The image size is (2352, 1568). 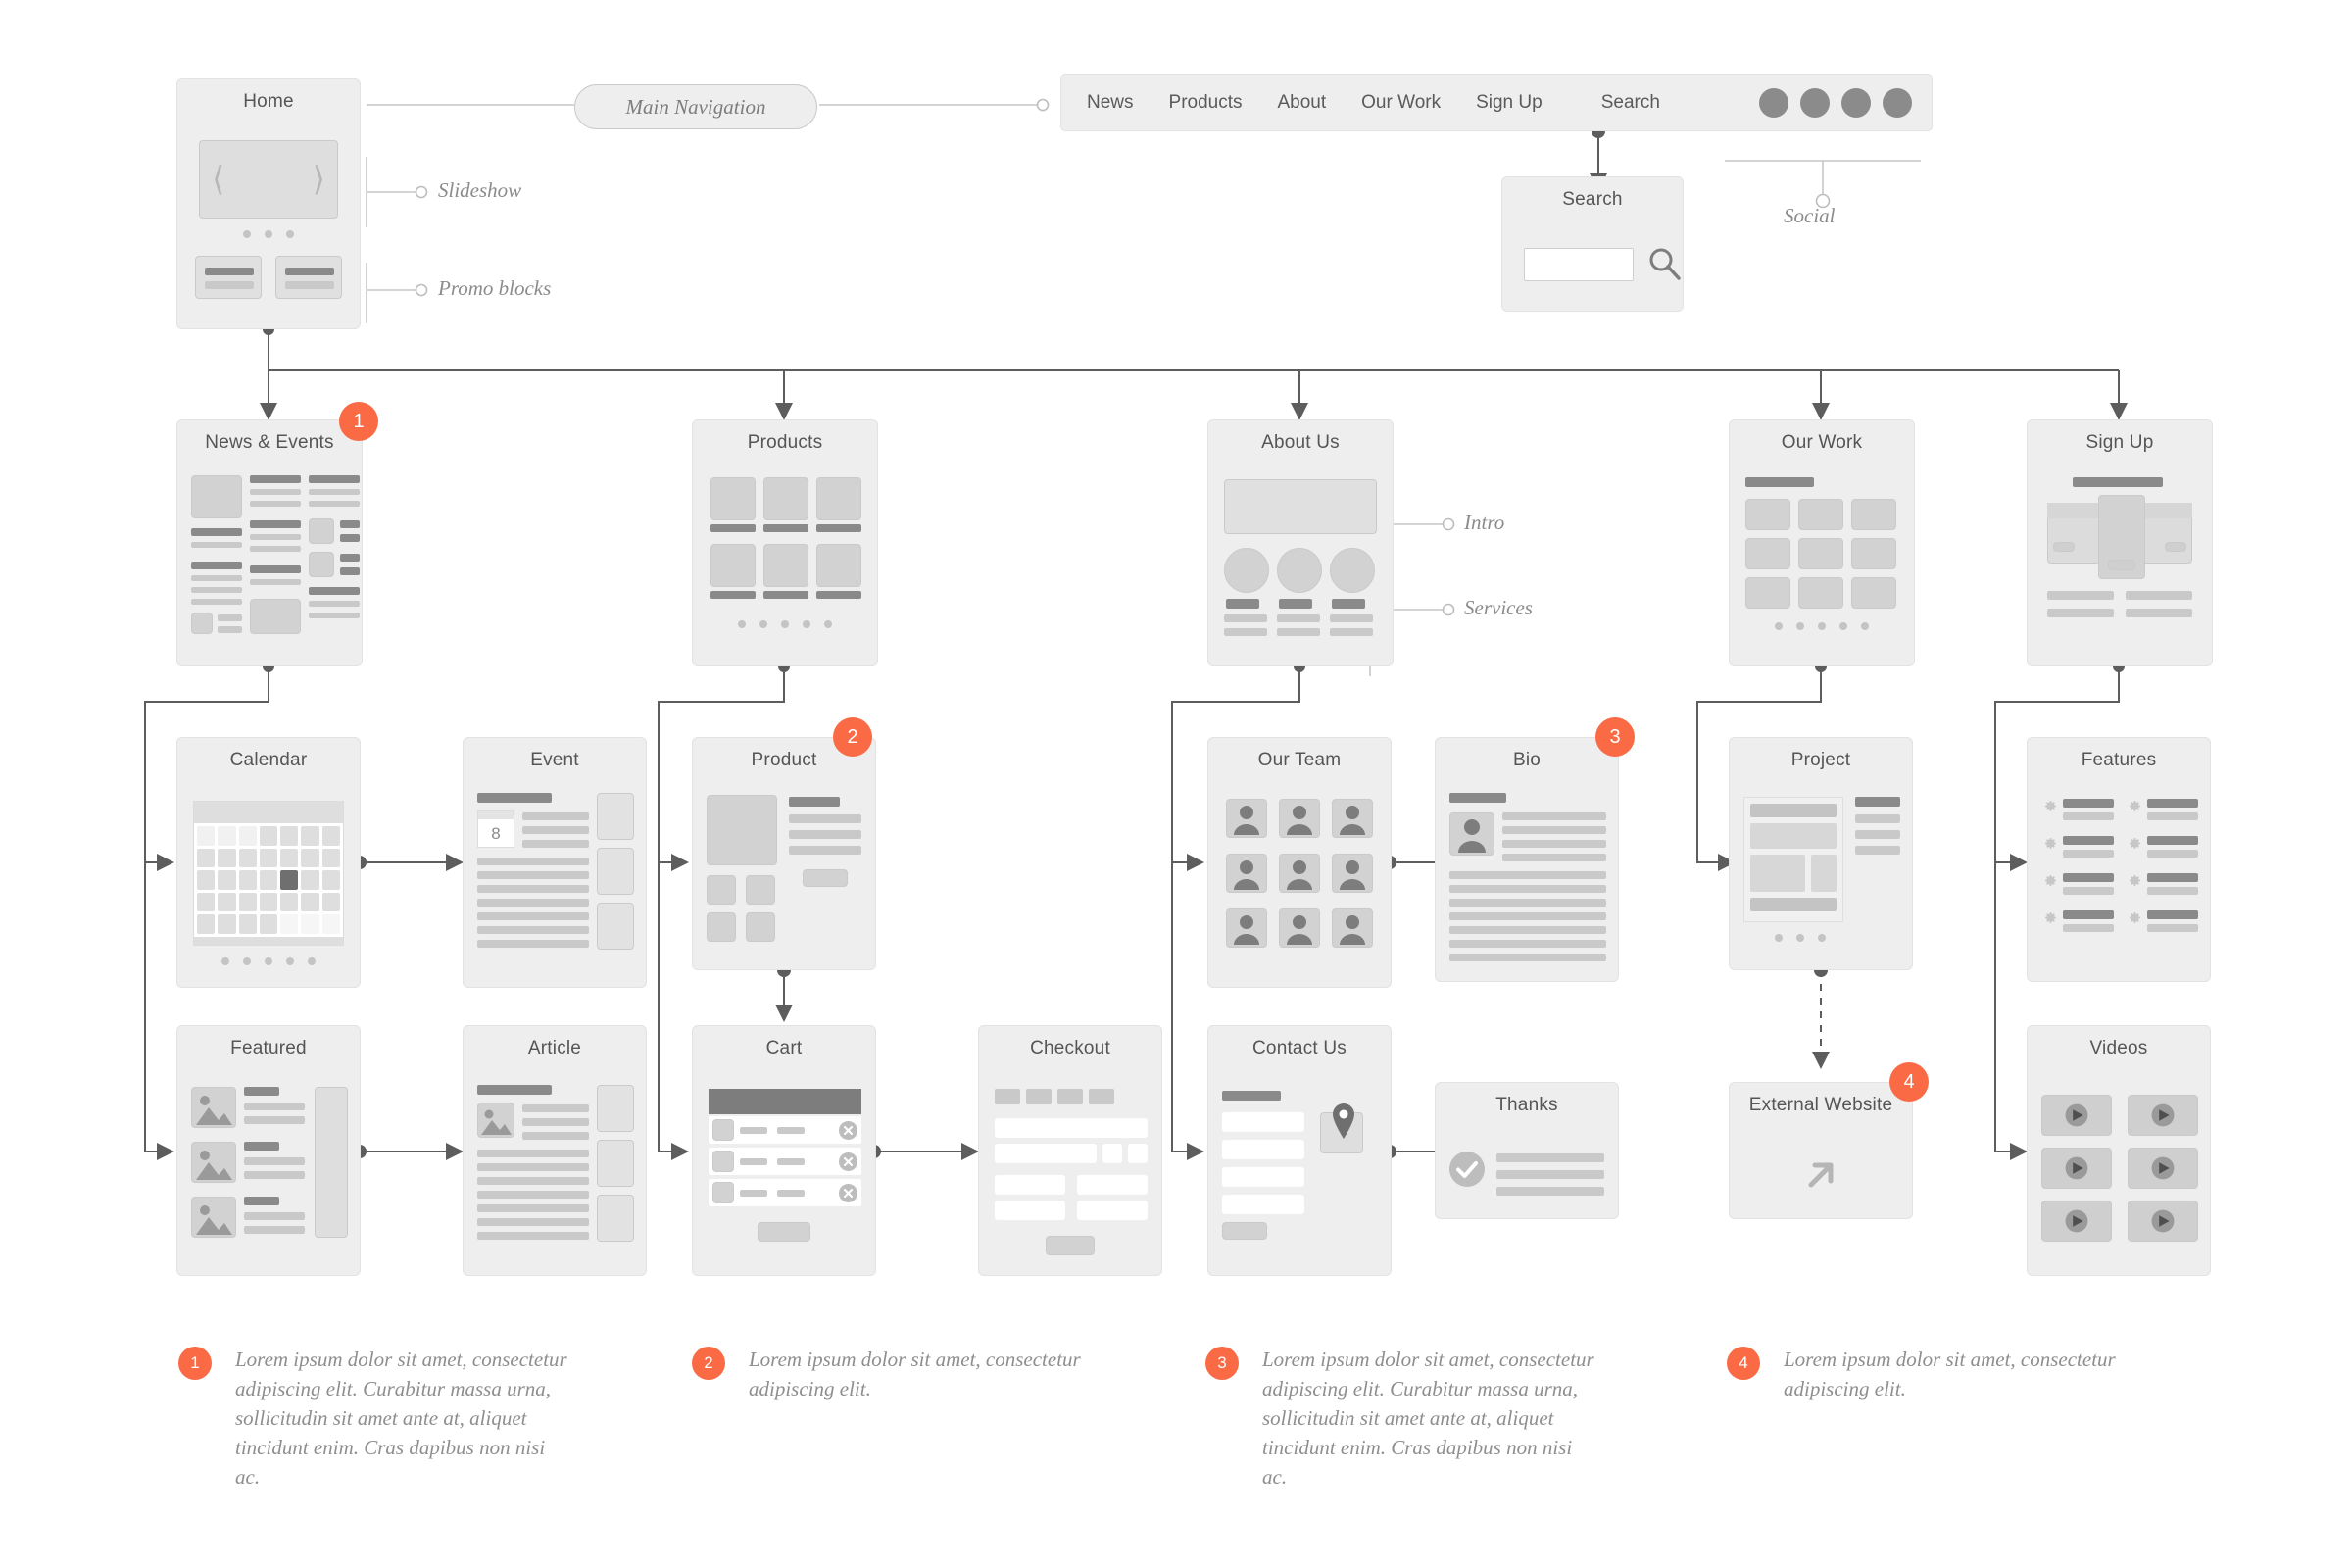 I want to click on slideshow-frame: ⟨ ⟩, so click(x=268, y=179).